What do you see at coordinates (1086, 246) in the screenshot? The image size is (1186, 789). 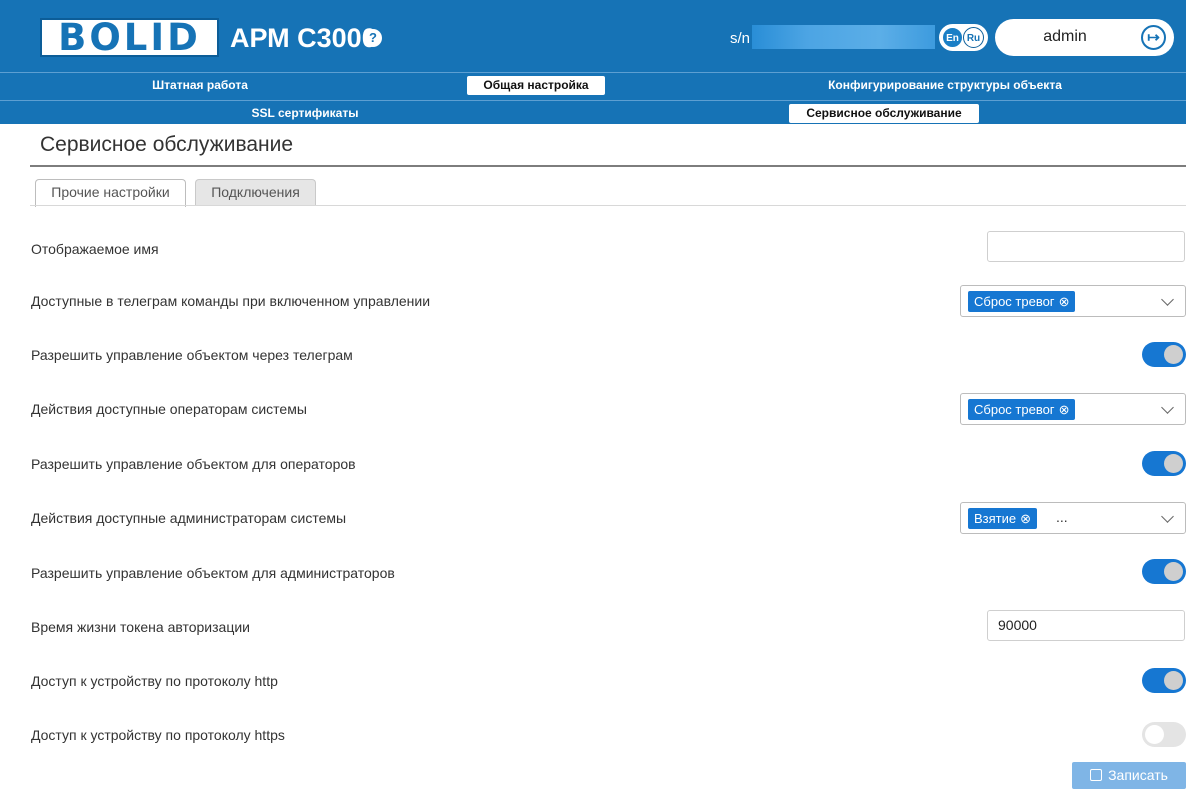 I see `display-name-input` at bounding box center [1086, 246].